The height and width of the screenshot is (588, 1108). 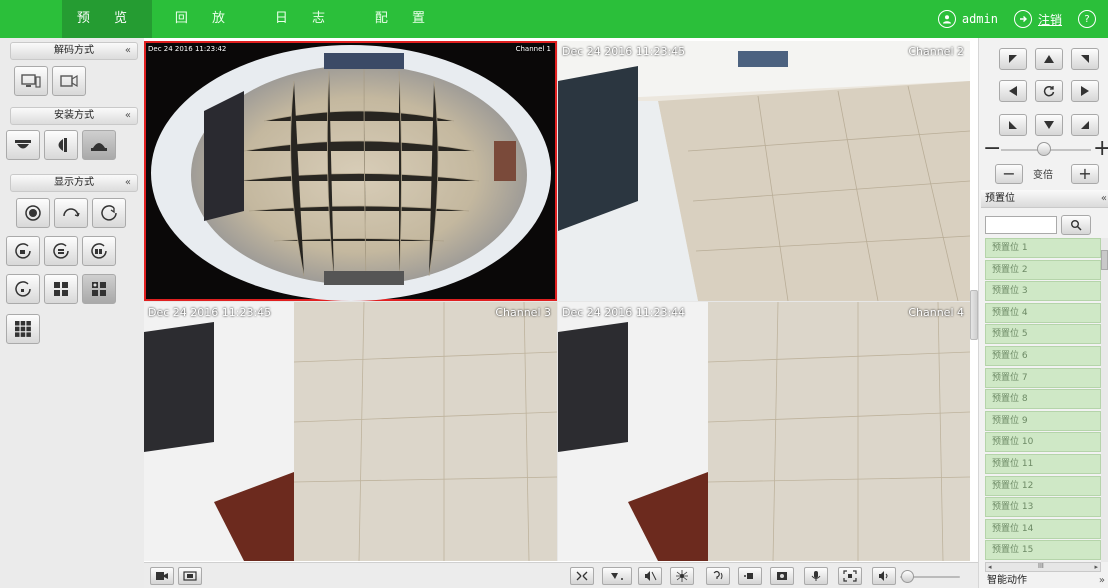 I want to click on arrow-up-left-icon, so click(x=1013, y=59).